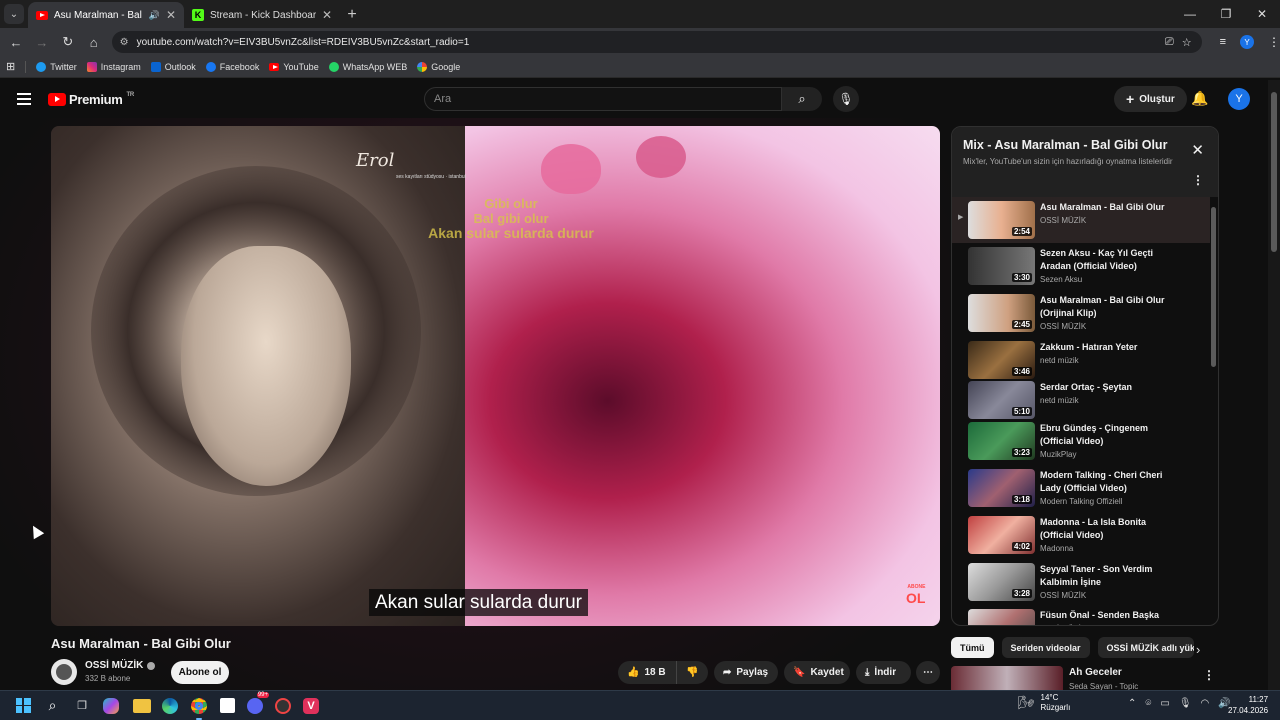 This screenshot has height=720, width=1280. What do you see at coordinates (154, 15) in the screenshot?
I see `speaker-icon: 🔊` at bounding box center [154, 15].